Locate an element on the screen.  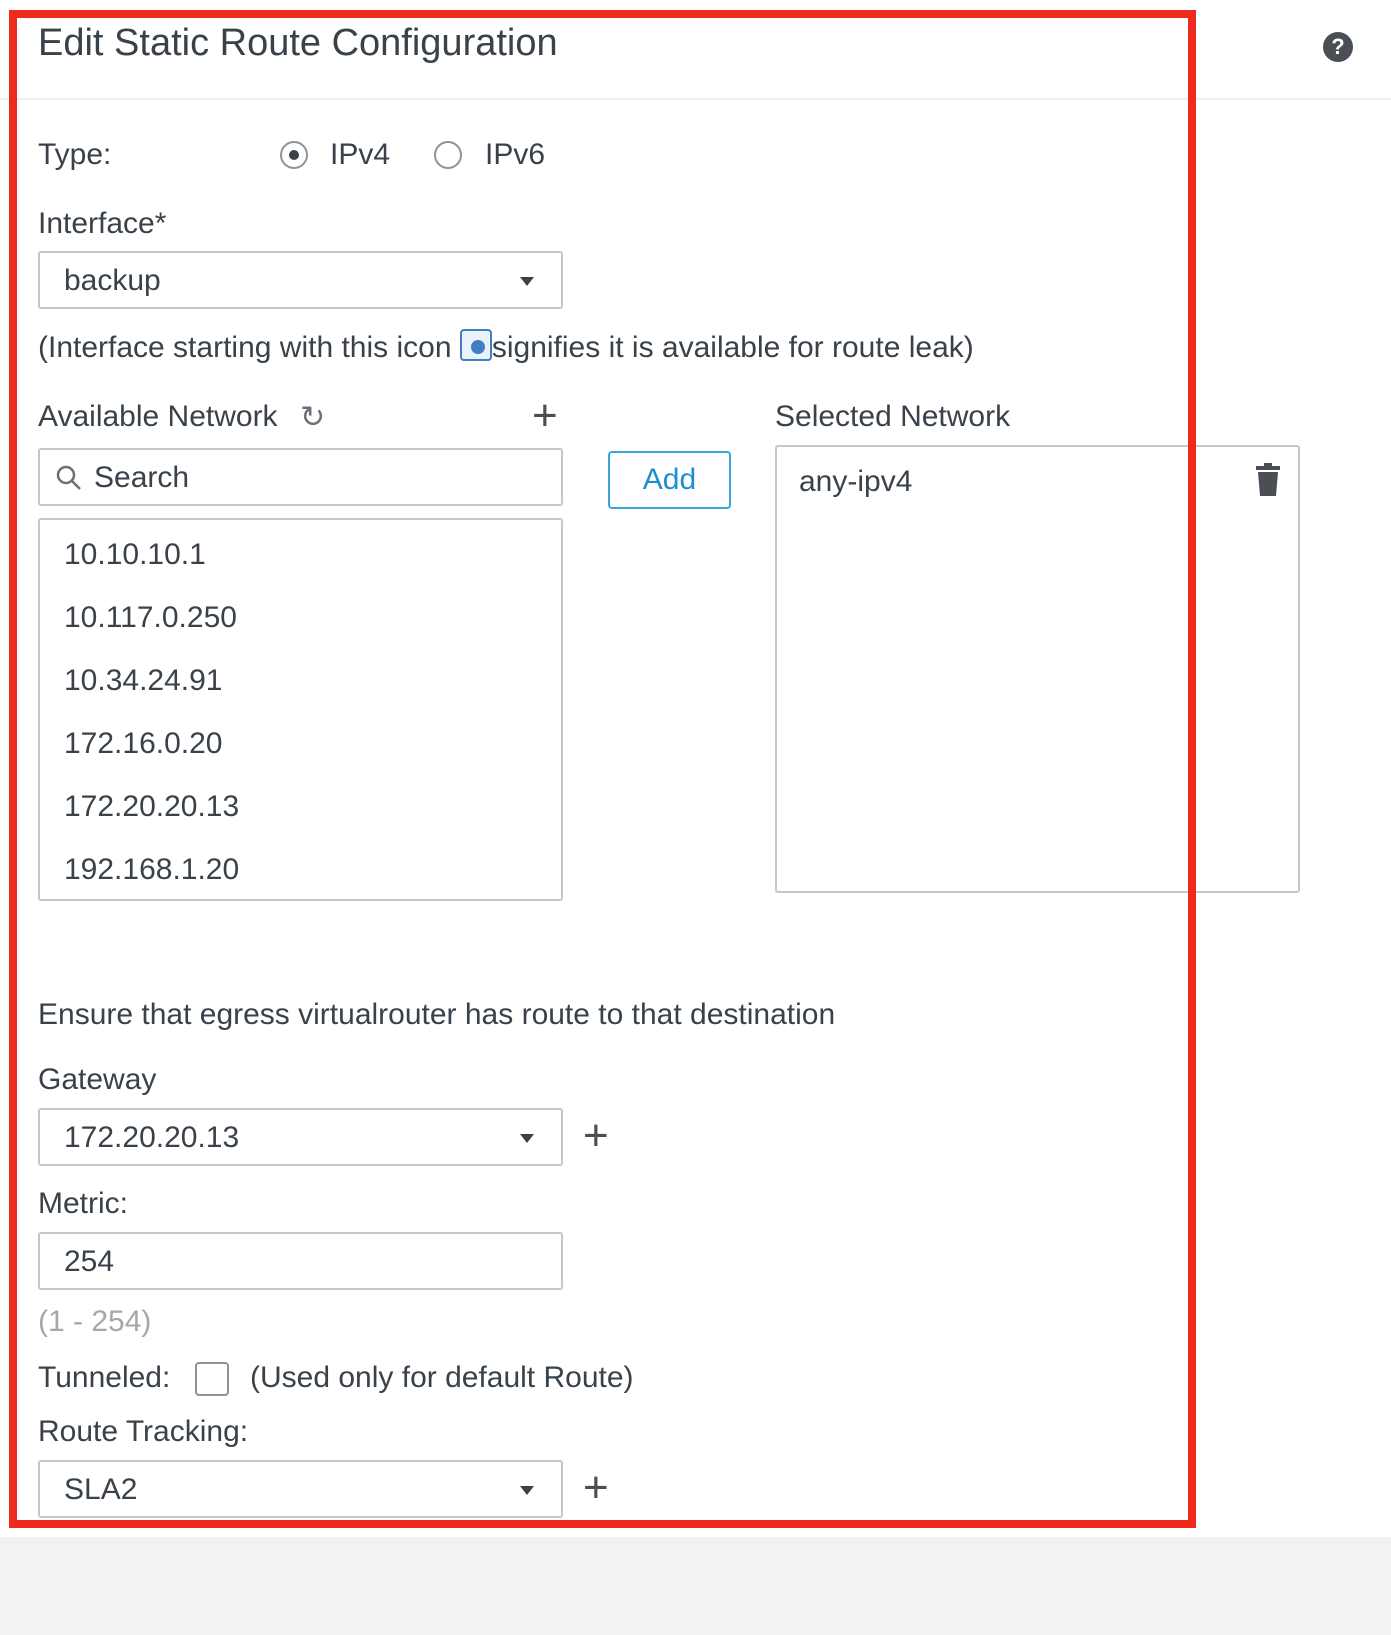
selected-network-label: Selected Network is located at coordinates (893, 416).